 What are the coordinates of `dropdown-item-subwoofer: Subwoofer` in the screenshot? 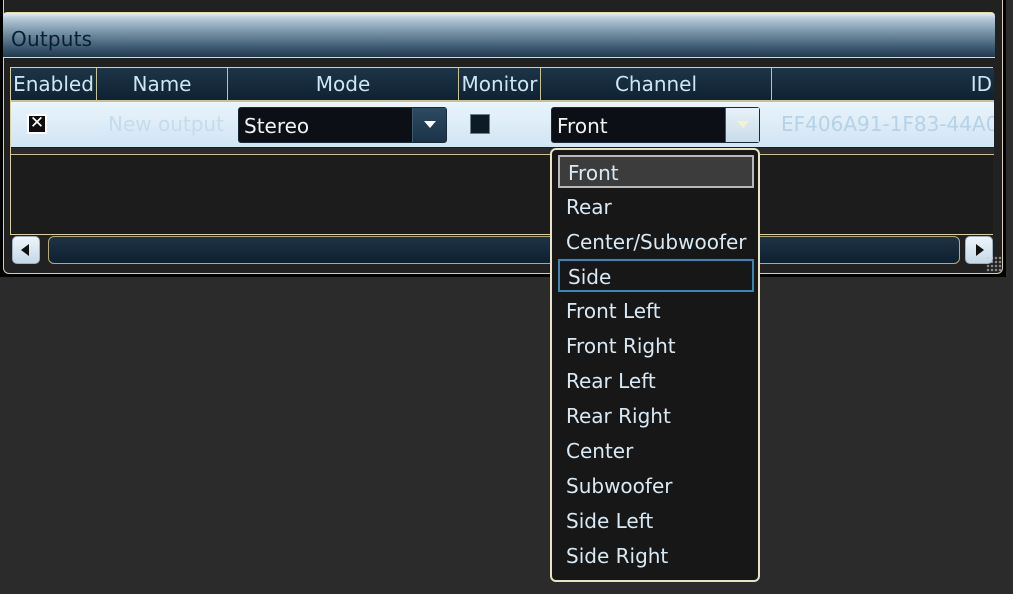 It's located at (656, 486).